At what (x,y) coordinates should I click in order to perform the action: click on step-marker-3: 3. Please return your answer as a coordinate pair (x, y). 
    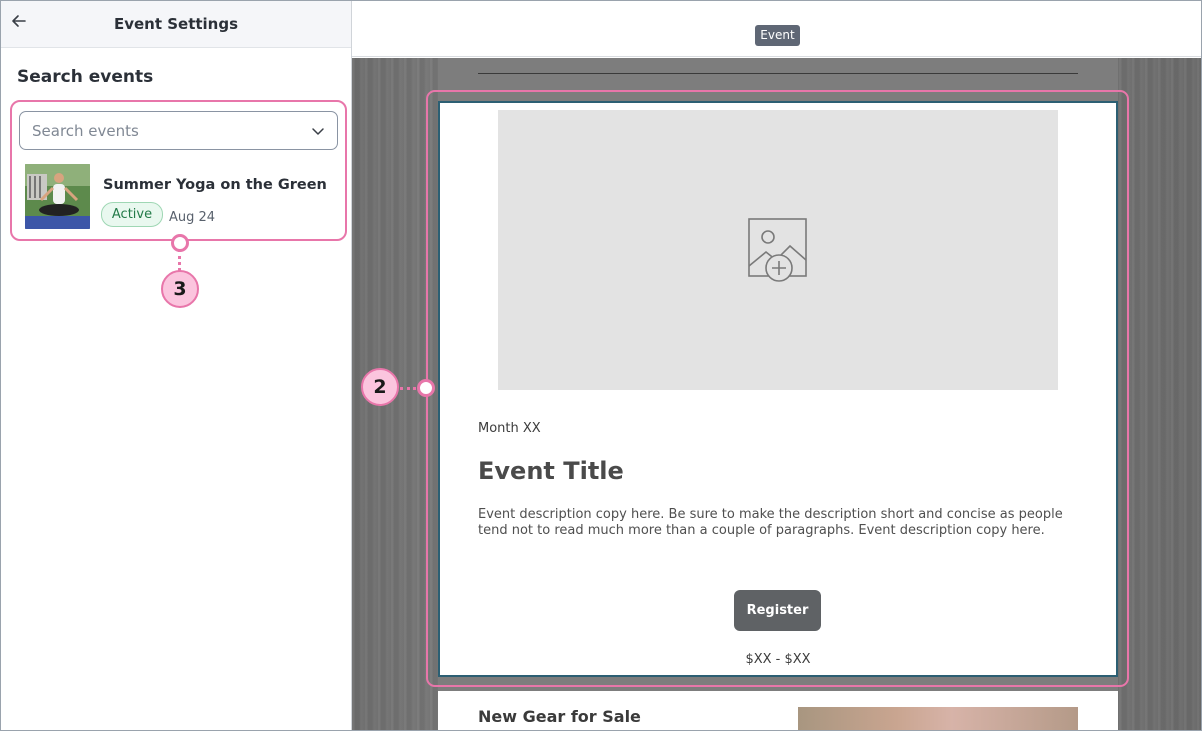
    Looking at the image, I should click on (180, 289).